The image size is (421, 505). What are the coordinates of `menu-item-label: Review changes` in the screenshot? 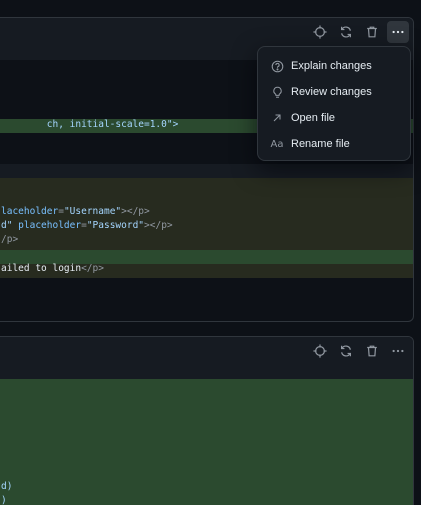 It's located at (331, 92).